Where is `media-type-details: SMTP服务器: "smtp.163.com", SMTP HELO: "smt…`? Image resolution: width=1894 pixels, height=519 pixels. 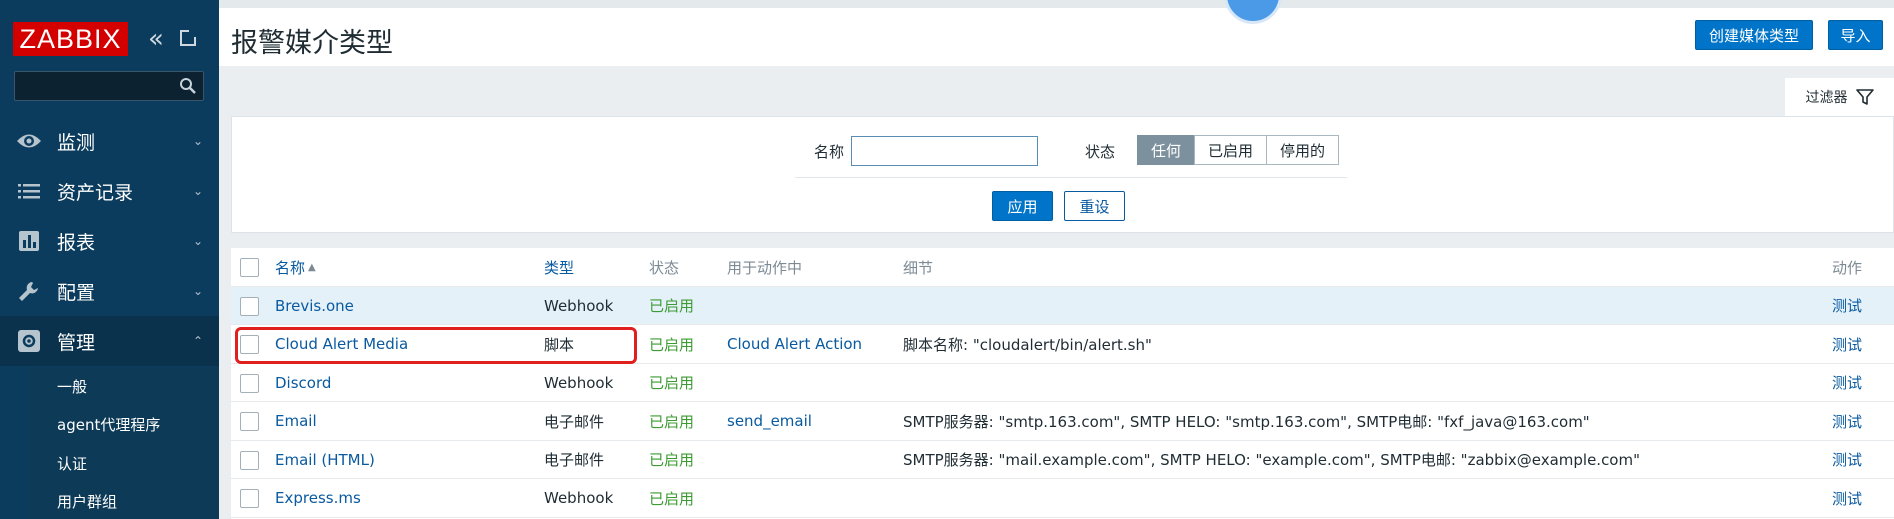
media-type-details: SMTP服务器: "smtp.163.com", SMTP HELO: "smt… is located at coordinates (1246, 421).